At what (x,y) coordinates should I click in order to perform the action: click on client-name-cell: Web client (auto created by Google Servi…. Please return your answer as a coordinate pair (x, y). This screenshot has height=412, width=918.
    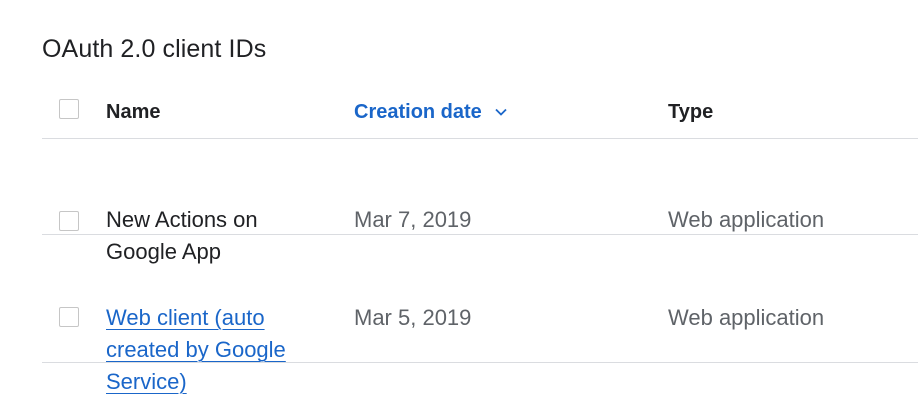
    Looking at the image, I should click on (206, 350).